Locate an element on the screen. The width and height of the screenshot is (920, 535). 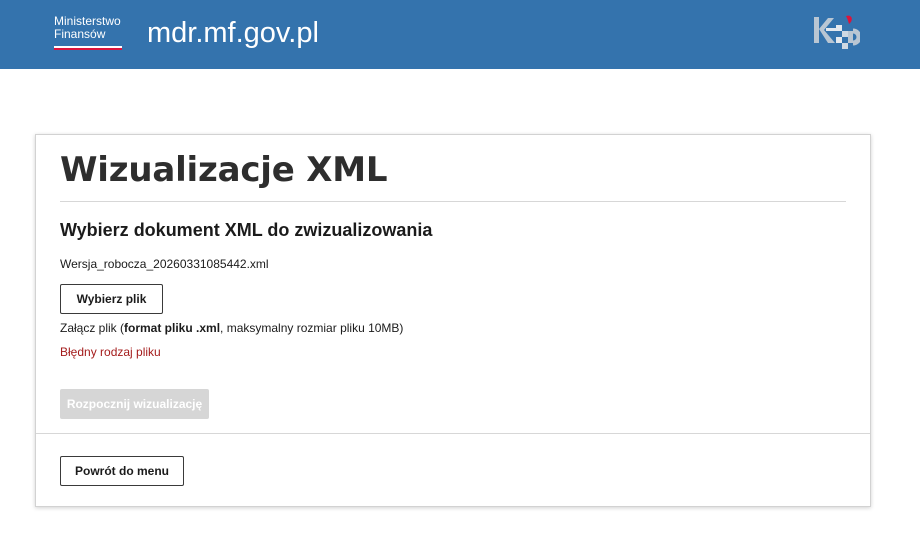
selected-file-name: Wersja_robocza_20260331085442.xml is located at coordinates (164, 264).